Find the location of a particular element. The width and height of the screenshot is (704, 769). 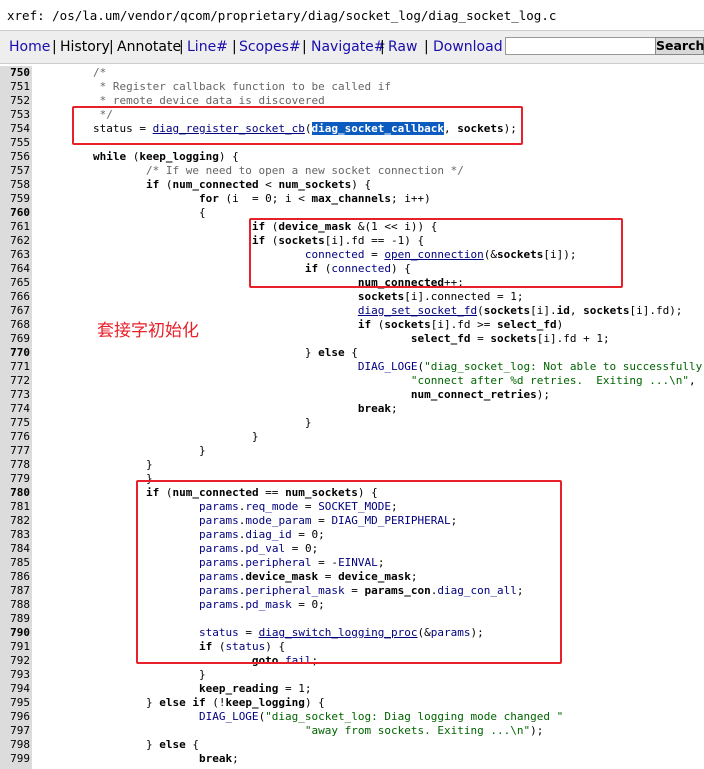

identifier: keep_logging is located at coordinates (179, 156).